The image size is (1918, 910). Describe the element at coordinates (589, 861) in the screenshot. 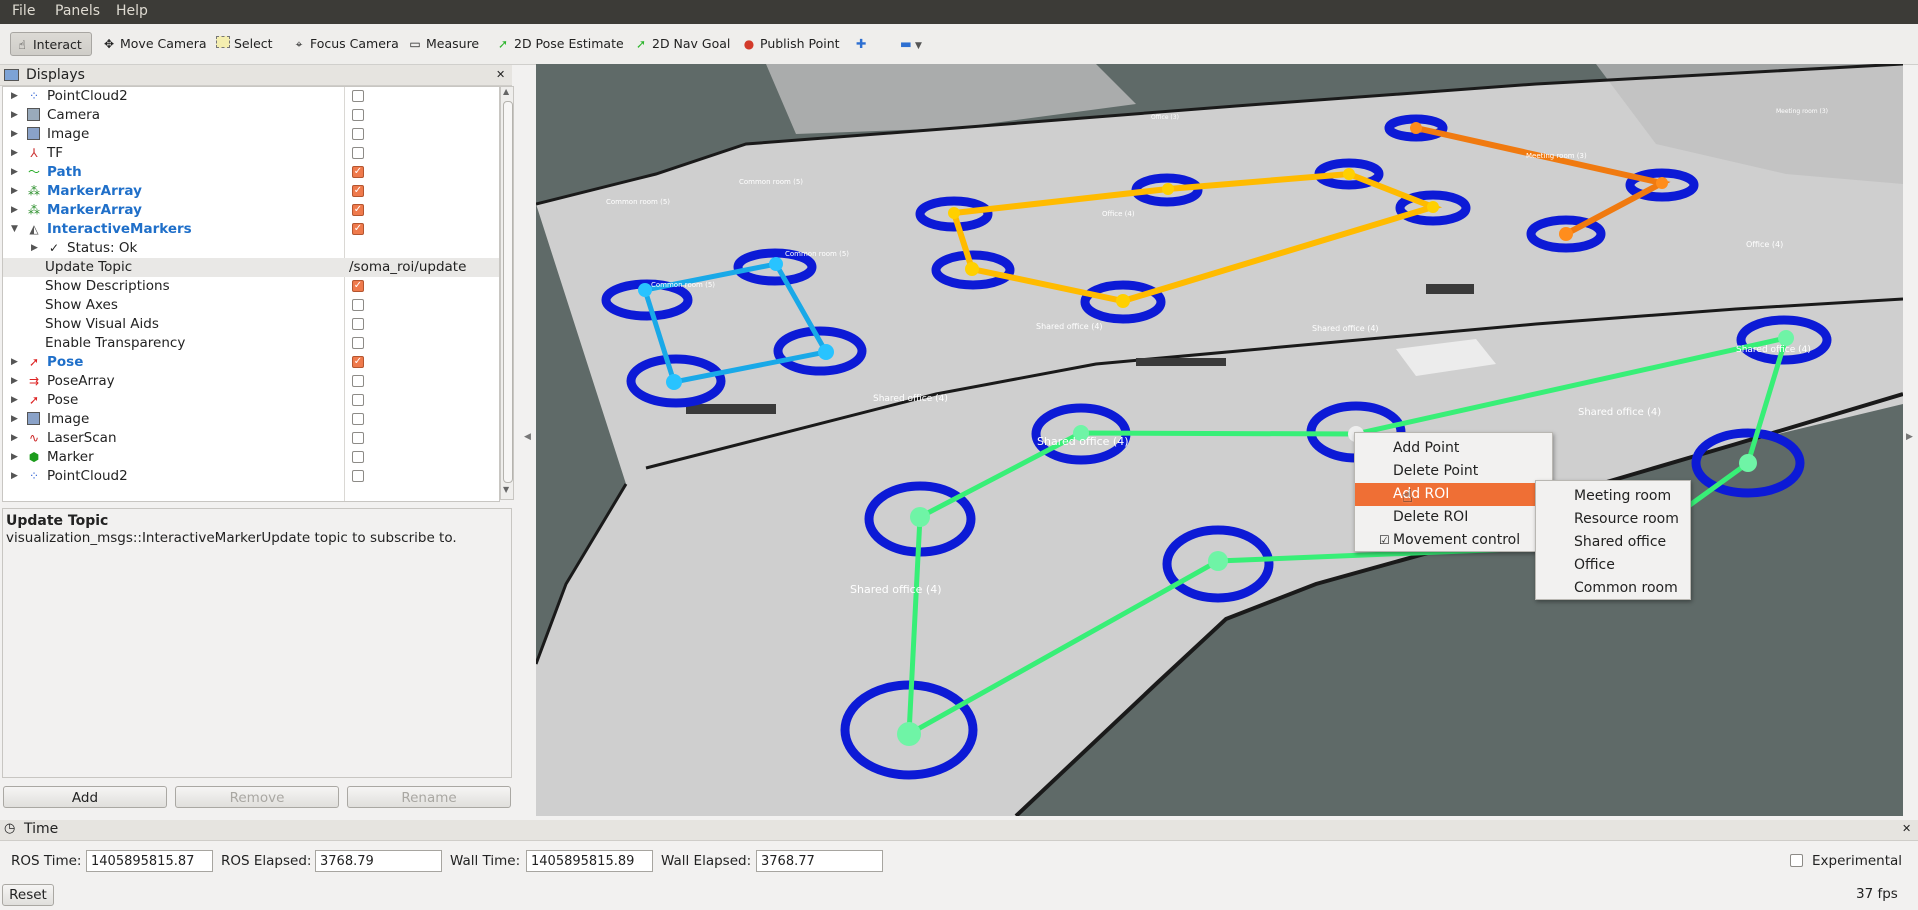

I see `wall-time-field: 1405895815.89` at that location.